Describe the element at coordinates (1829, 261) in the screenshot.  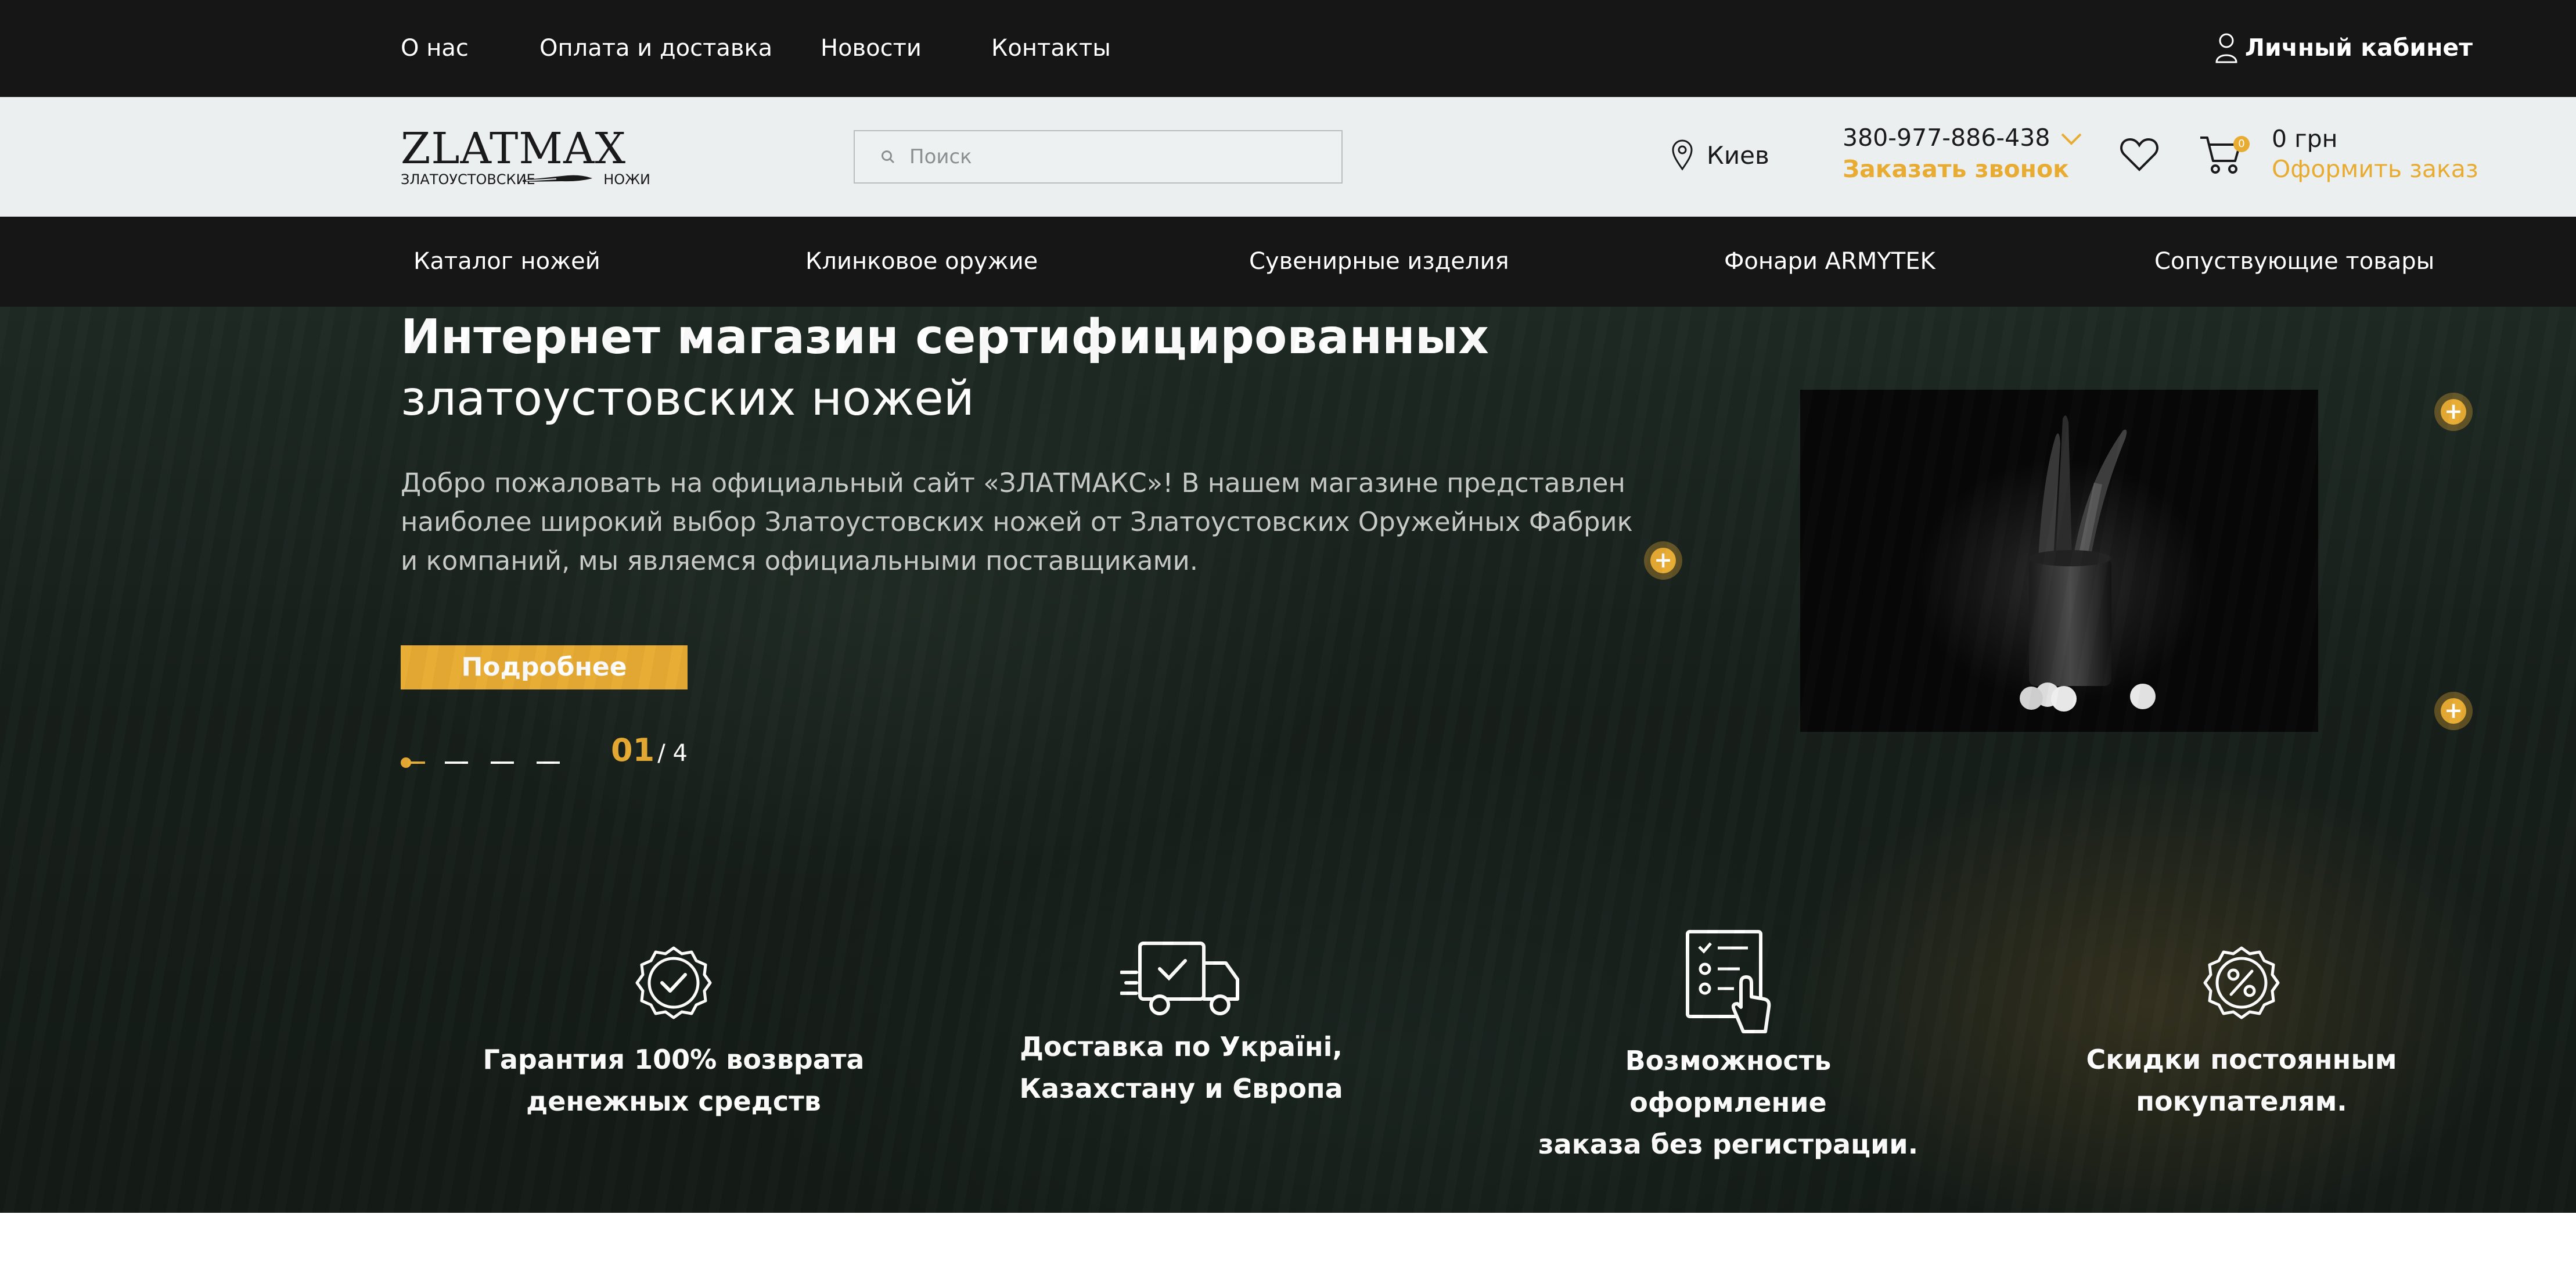
I see `nav-item-armytek-flashlights: Фонари ARMYTEK` at that location.